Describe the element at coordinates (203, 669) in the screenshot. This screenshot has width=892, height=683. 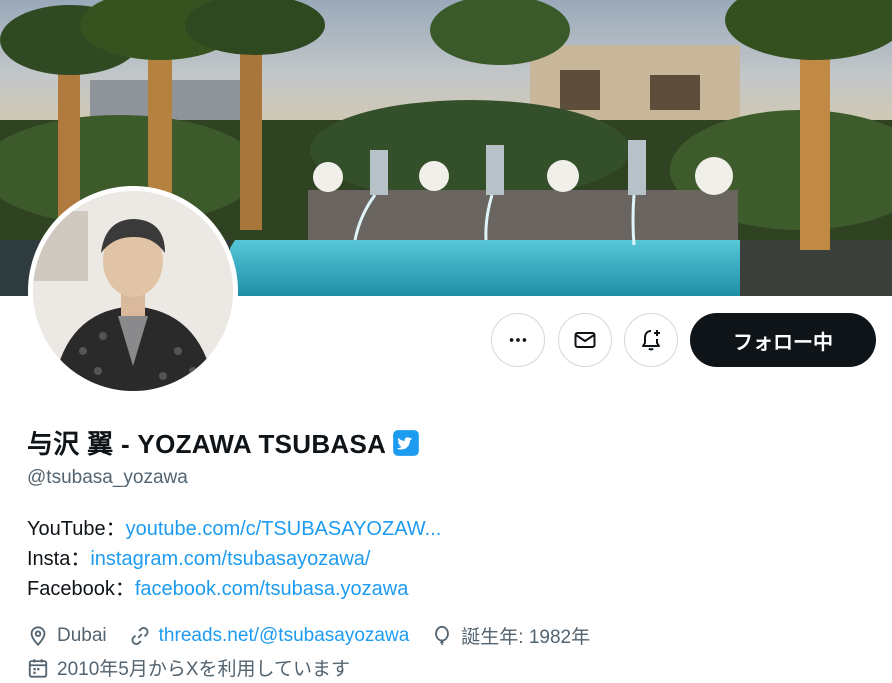
I see `joined-text: 2010年5月からXを利用しています` at that location.